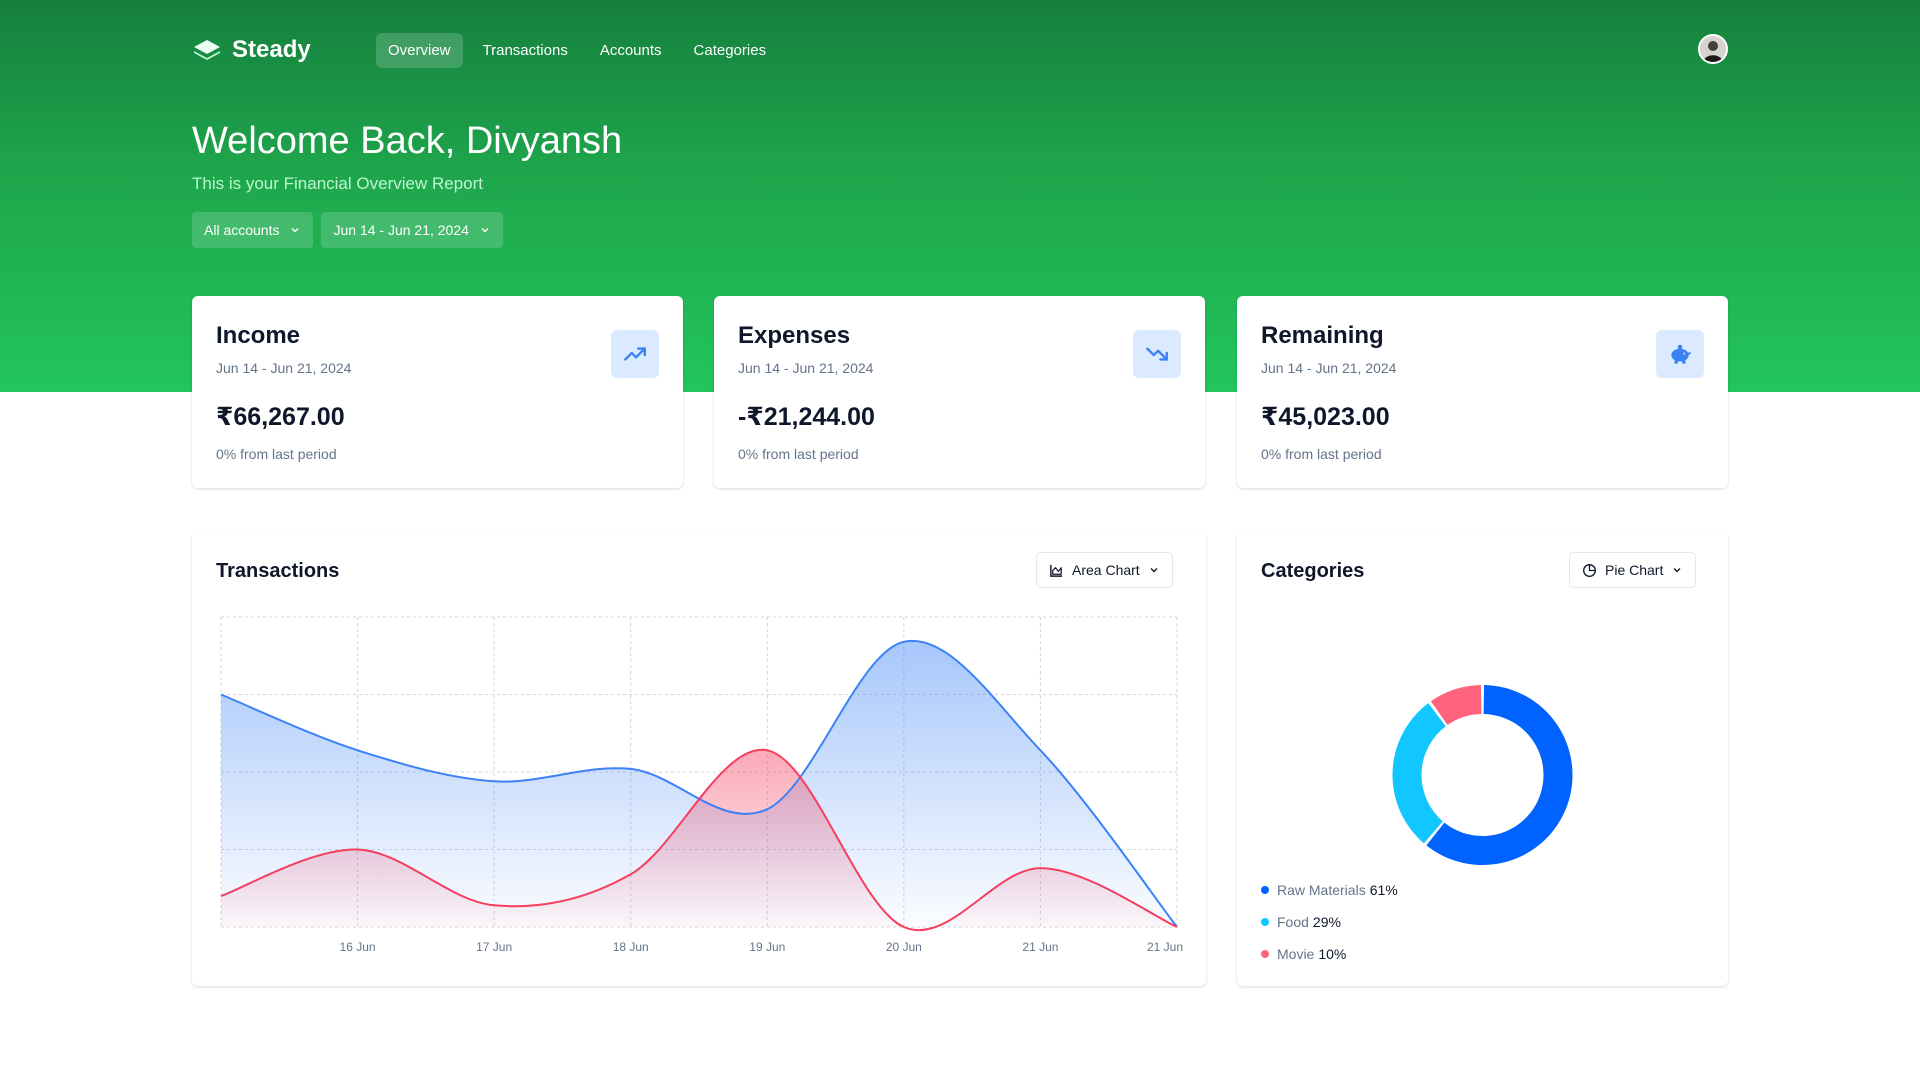  I want to click on trending-up-icon, so click(635, 354).